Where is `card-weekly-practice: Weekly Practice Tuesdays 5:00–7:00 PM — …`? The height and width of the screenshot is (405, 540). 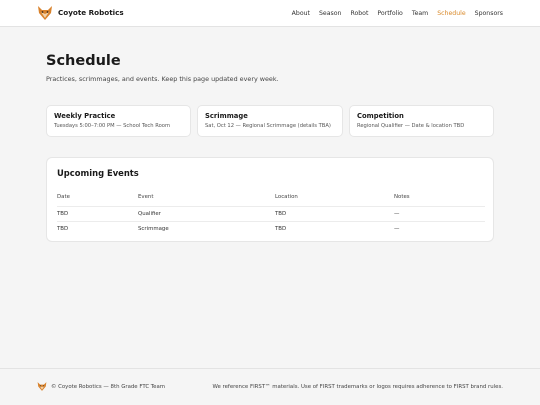 card-weekly-practice: Weekly Practice Tuesdays 5:00–7:00 PM — … is located at coordinates (118, 121).